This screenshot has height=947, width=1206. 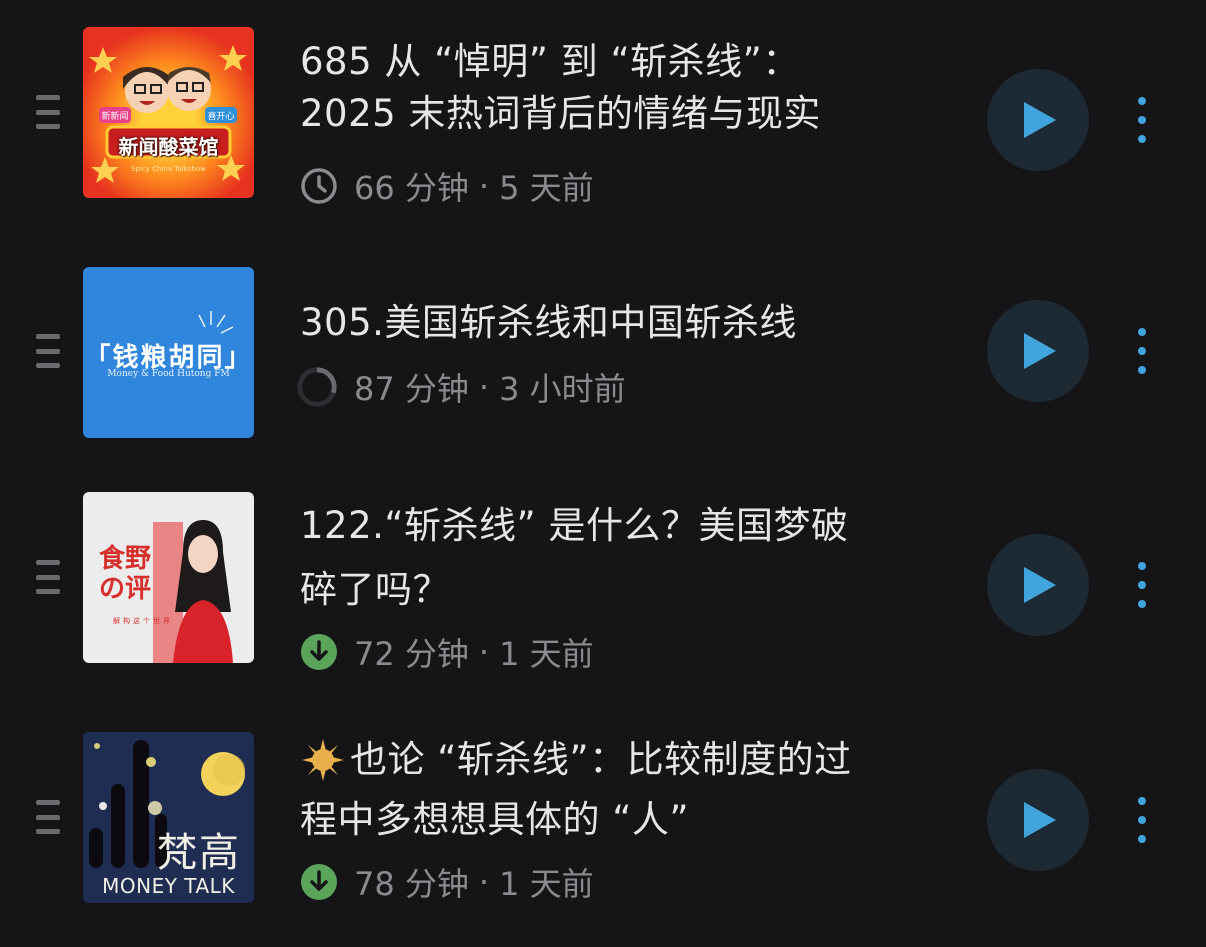 I want to click on episode-title-line: 685 从 “悼明” 到 “斩杀线”：, so click(x=550, y=61).